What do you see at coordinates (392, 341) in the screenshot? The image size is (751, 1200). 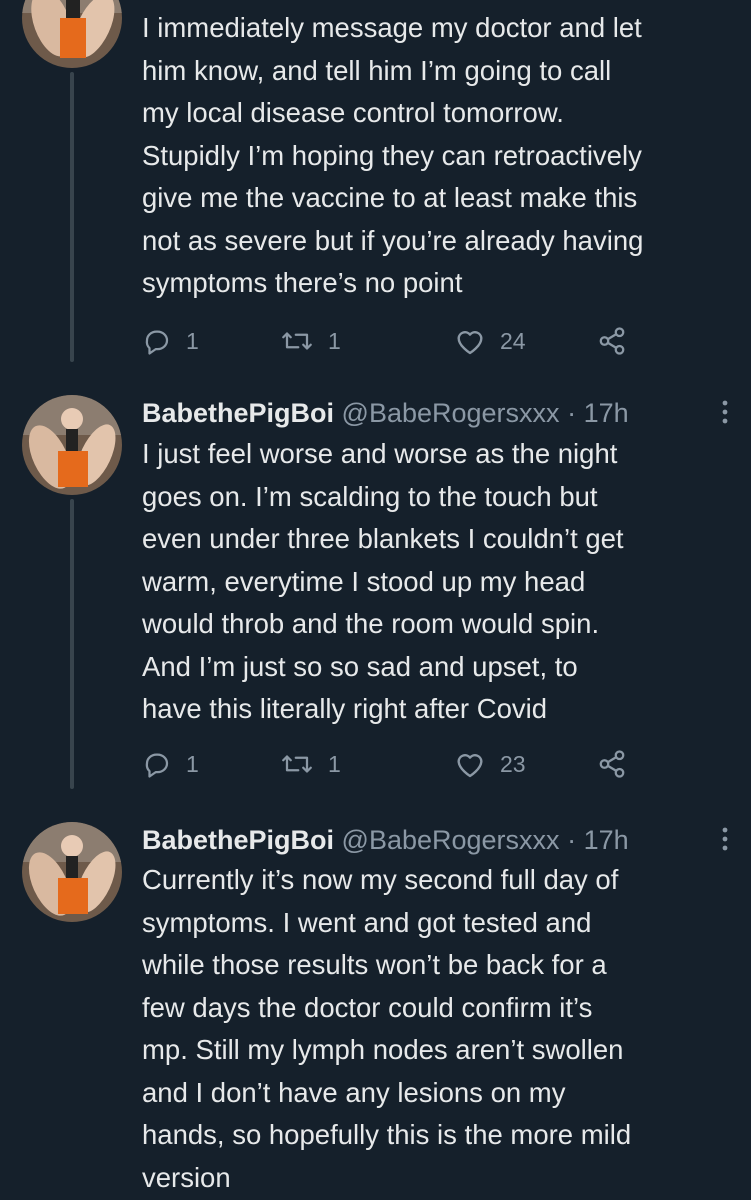 I see `tweet-actions: 1 1 24` at bounding box center [392, 341].